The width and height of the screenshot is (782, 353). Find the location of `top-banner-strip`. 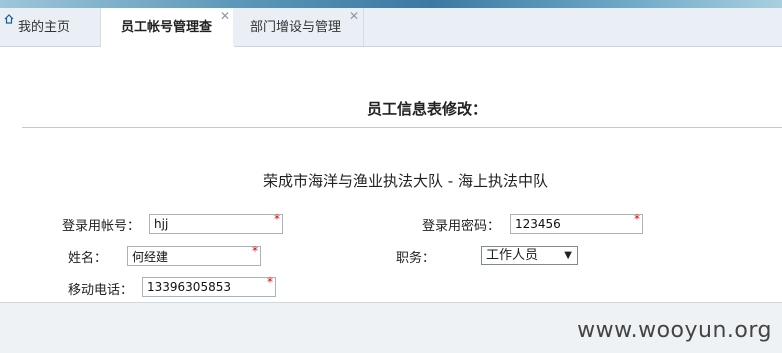

top-banner-strip is located at coordinates (391, 4).